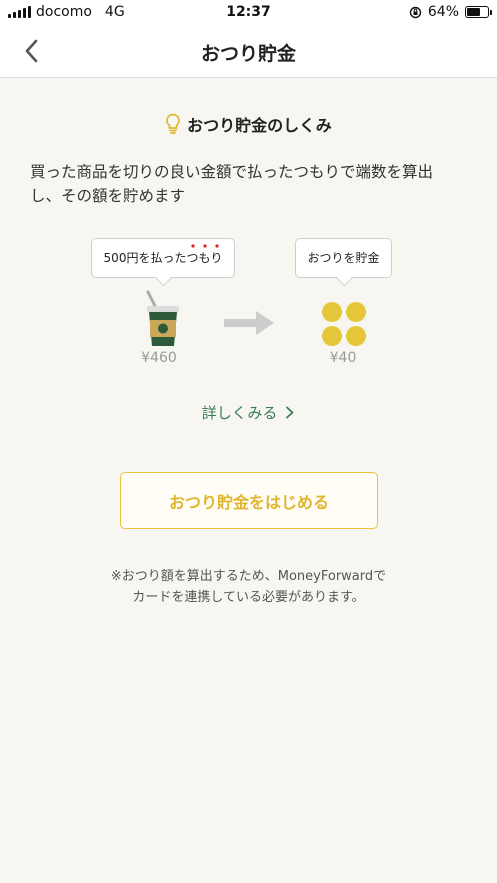  I want to click on coins-icon, so click(344, 324).